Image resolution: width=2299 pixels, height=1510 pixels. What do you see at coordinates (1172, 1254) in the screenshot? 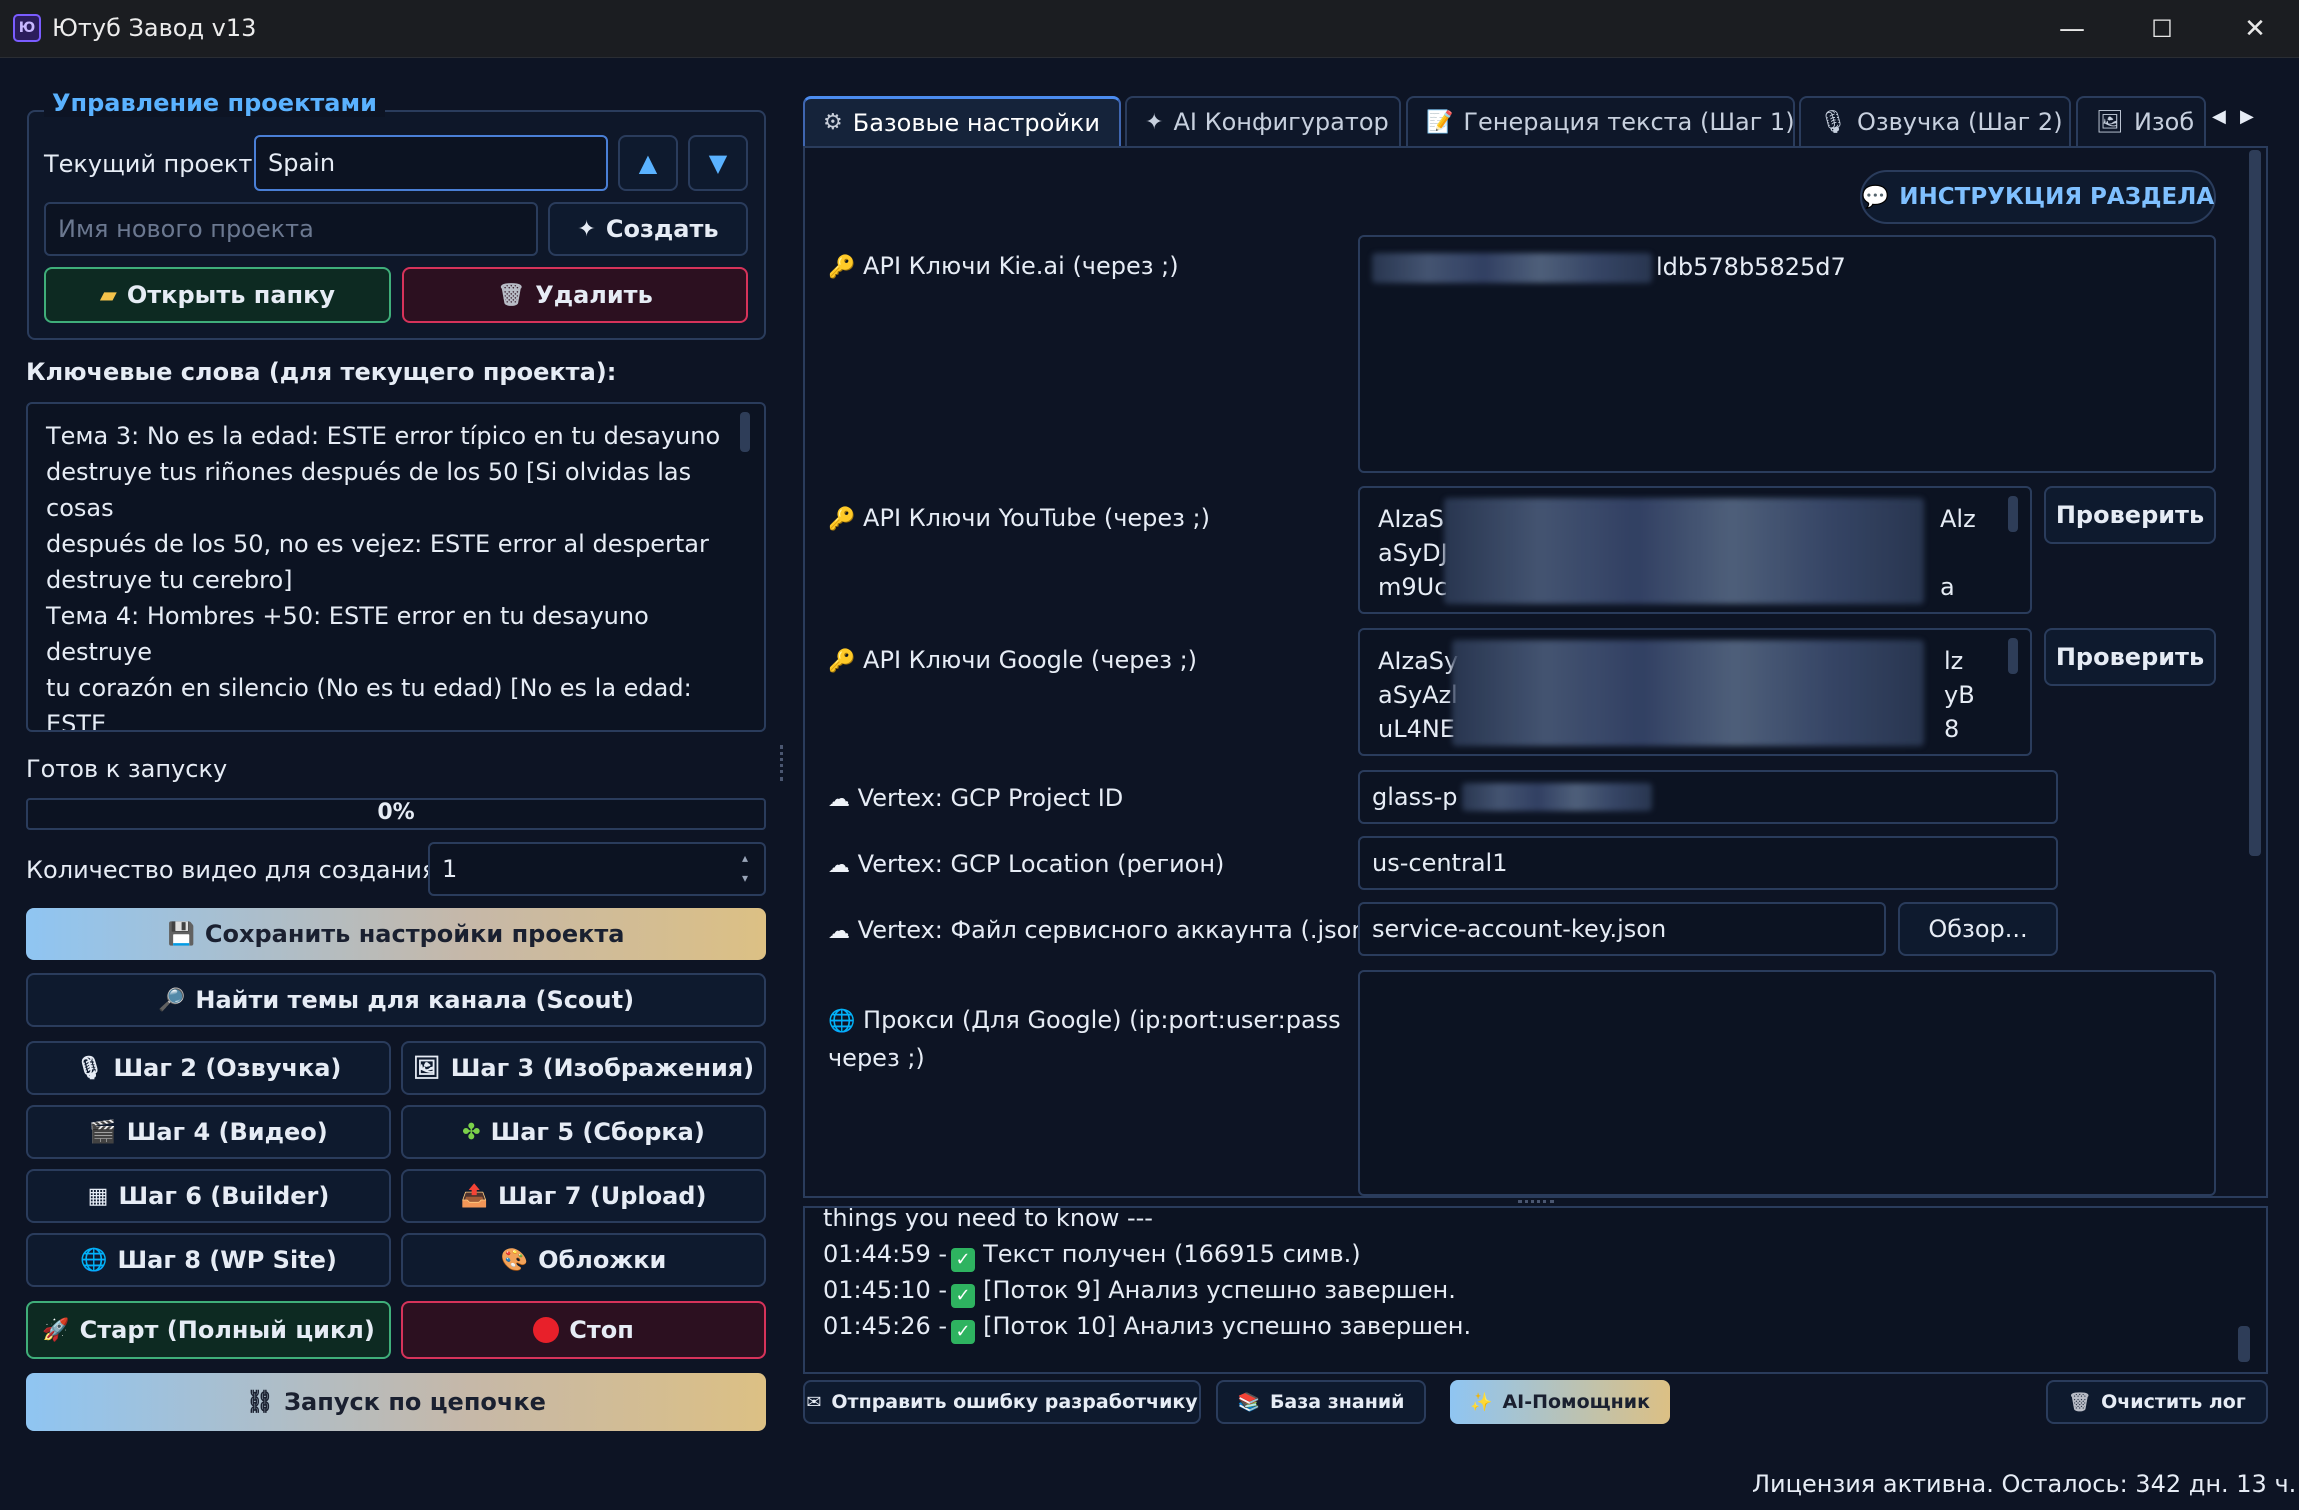
I see `log-text: Текст получен (166915 симв.)` at bounding box center [1172, 1254].